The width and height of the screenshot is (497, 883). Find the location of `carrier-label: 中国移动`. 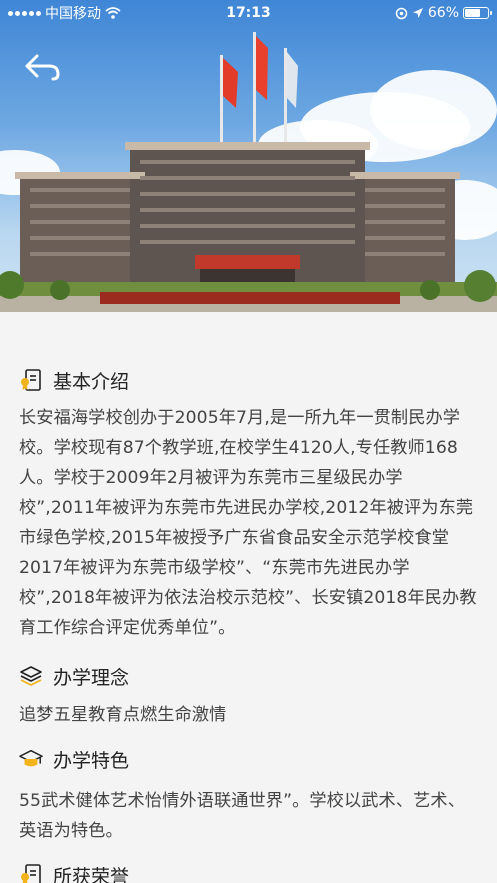

carrier-label: 中国移动 is located at coordinates (73, 14).